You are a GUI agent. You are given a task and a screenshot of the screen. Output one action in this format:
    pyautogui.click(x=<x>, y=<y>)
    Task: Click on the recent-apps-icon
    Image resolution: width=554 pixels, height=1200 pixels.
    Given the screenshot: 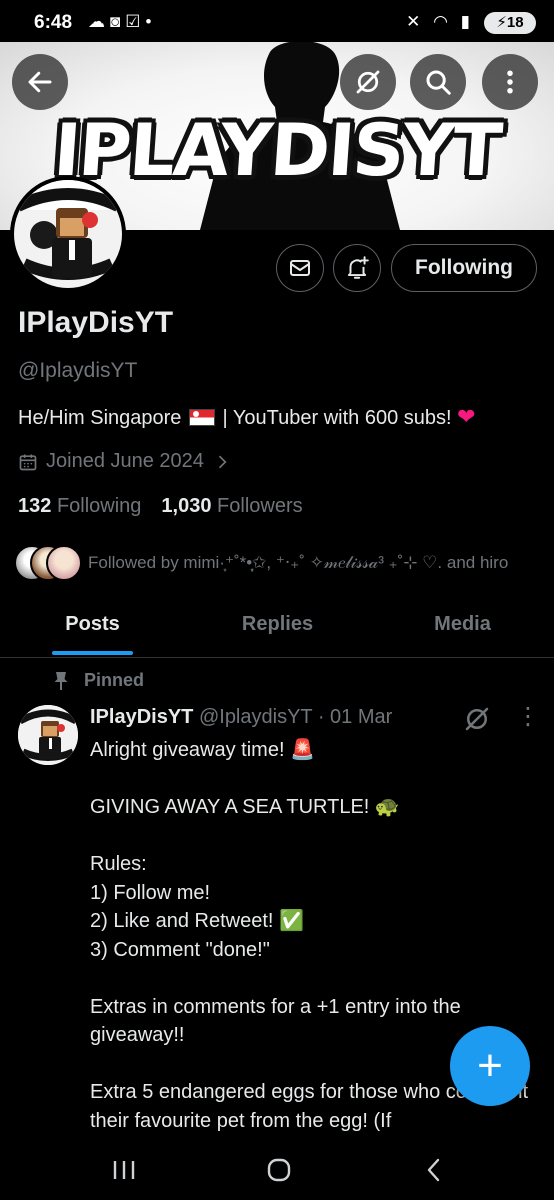 What is the action you would take?
    pyautogui.click(x=124, y=1170)
    